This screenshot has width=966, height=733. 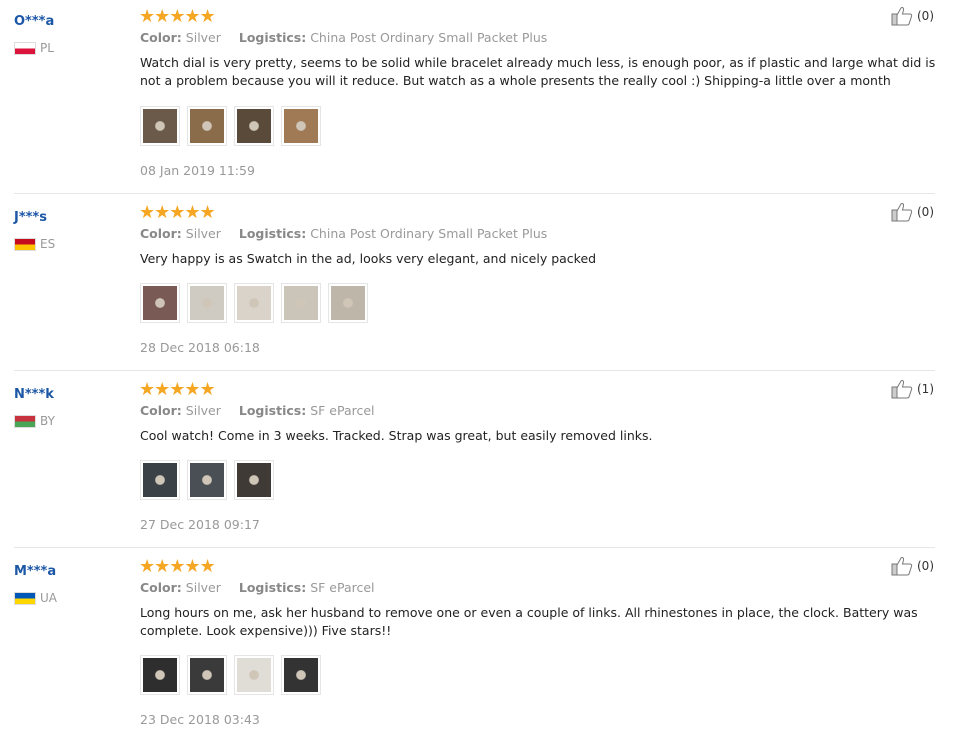 What do you see at coordinates (34, 21) in the screenshot?
I see `reviewer-name: O***a` at bounding box center [34, 21].